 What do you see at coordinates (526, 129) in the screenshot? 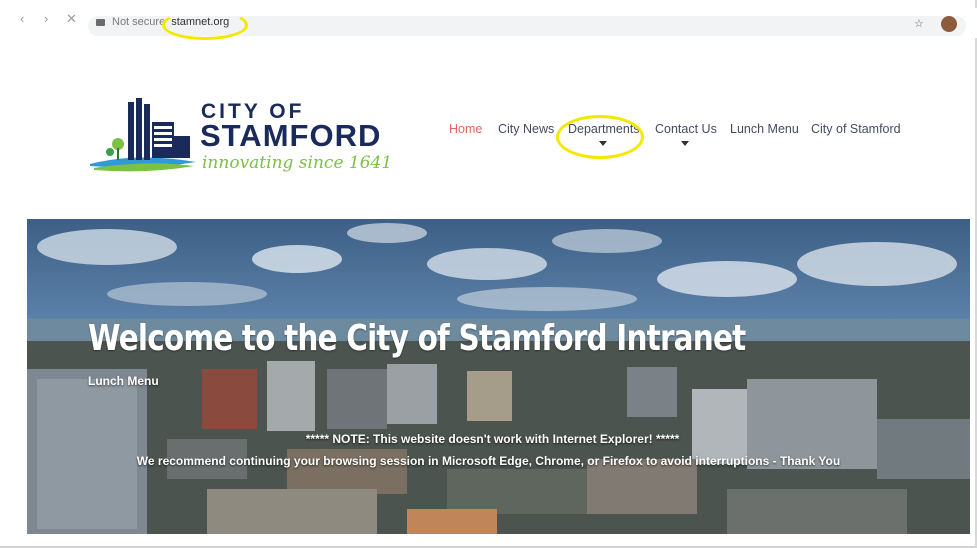
I see `nav-city-news: City News` at bounding box center [526, 129].